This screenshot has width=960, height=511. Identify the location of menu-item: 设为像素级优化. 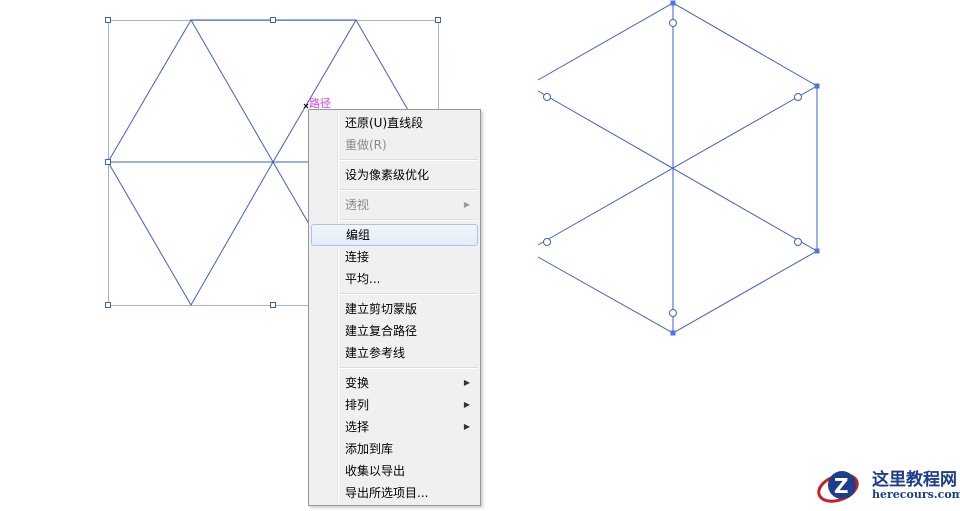
(394, 175).